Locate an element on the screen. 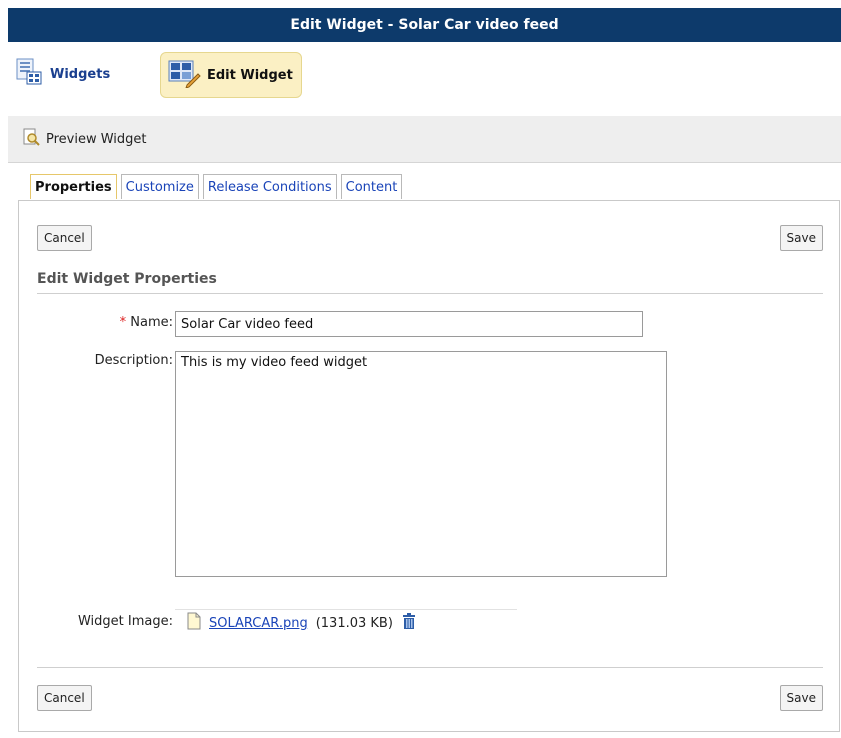 This screenshot has height=738, width=841. name-label-row: * Name: is located at coordinates (126, 322).